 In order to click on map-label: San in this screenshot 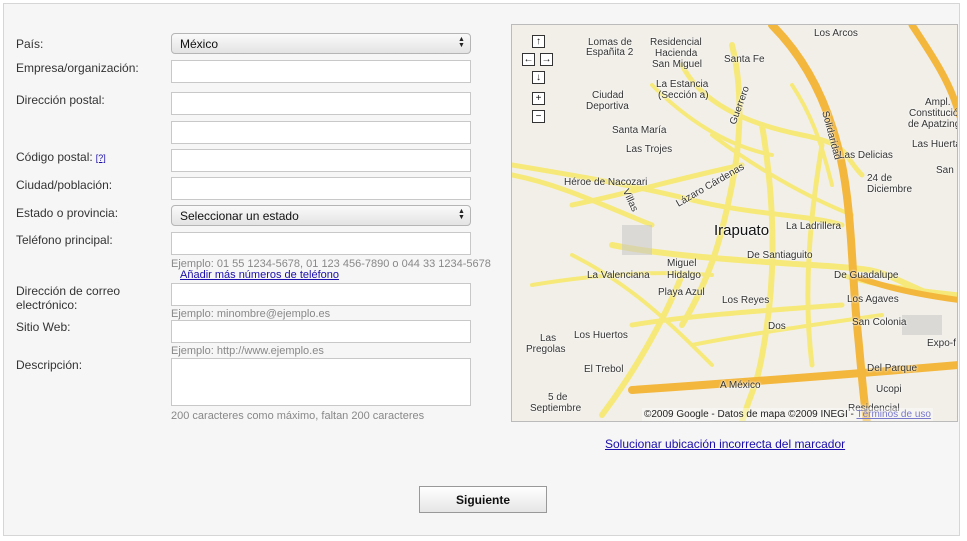, I will do `click(945, 170)`.